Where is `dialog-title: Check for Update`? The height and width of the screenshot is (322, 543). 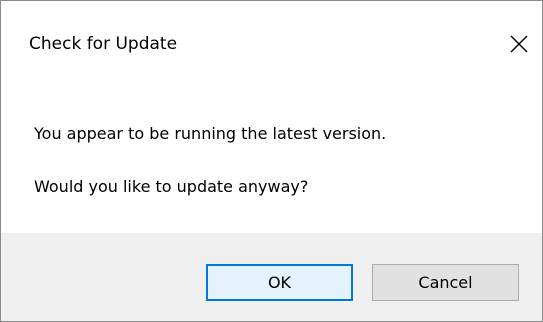
dialog-title: Check for Update is located at coordinates (103, 44).